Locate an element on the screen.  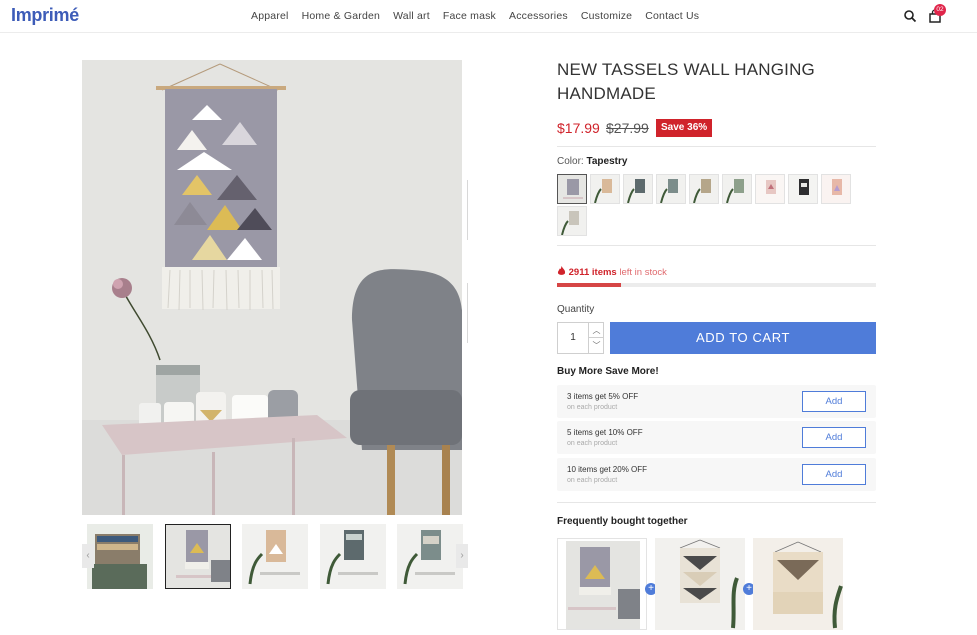
nav-face-mask: Face mask is located at coordinates (469, 16).